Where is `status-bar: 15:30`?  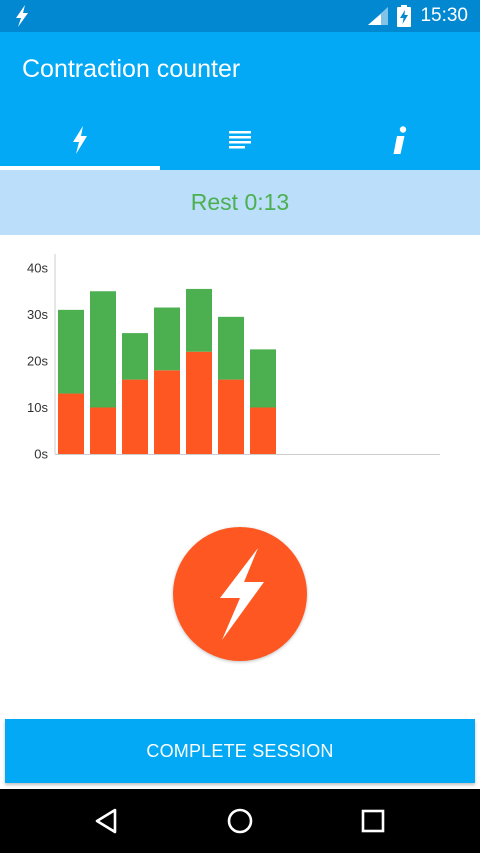
status-bar: 15:30 is located at coordinates (240, 16).